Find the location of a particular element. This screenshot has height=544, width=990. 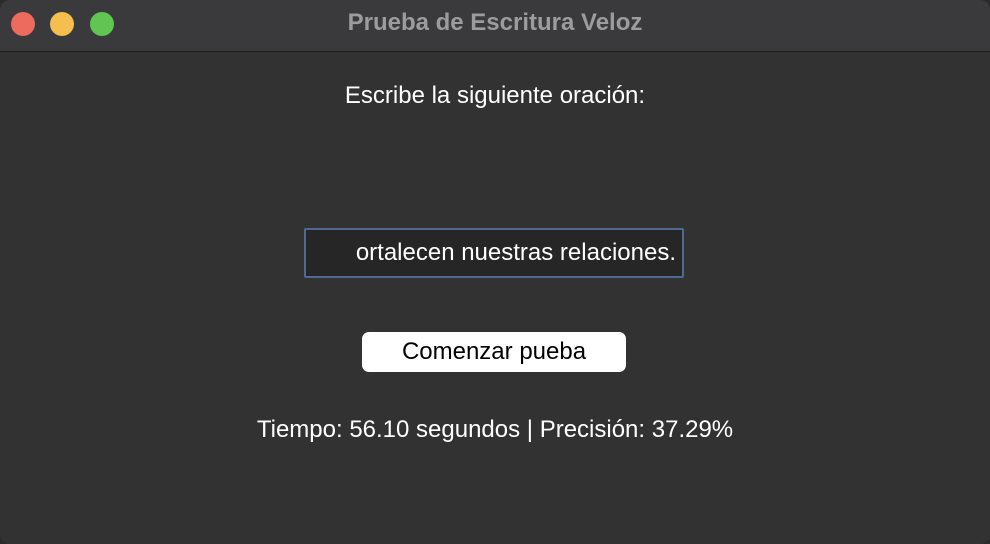

sentence-input is located at coordinates (494, 253).